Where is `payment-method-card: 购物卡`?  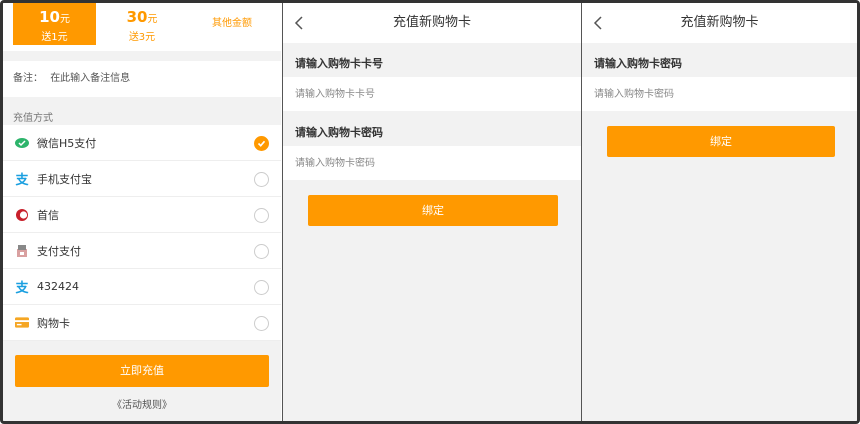
payment-method-card: 购物卡 is located at coordinates (142, 323).